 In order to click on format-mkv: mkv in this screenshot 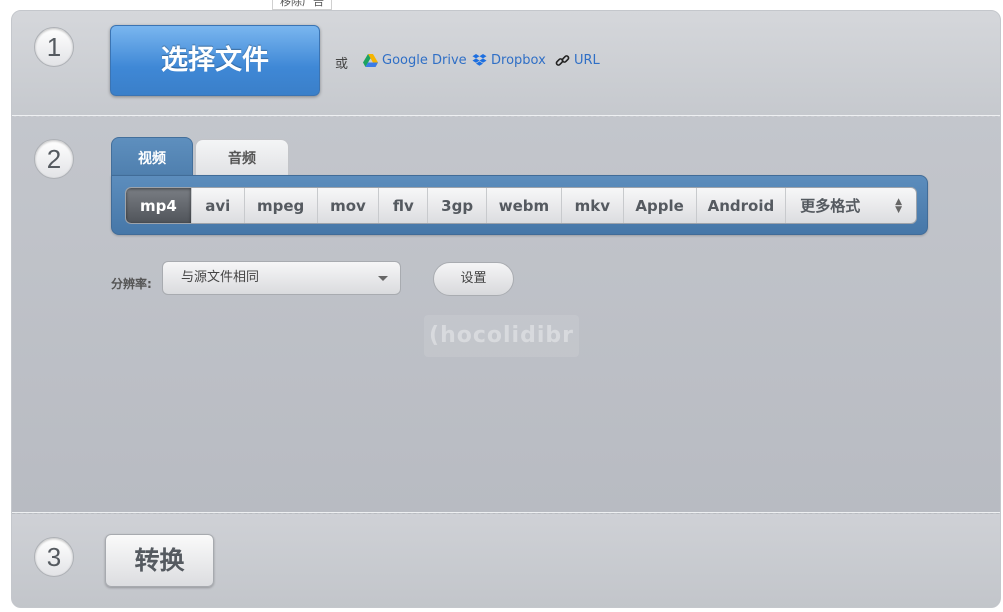, I will do `click(593, 205)`.